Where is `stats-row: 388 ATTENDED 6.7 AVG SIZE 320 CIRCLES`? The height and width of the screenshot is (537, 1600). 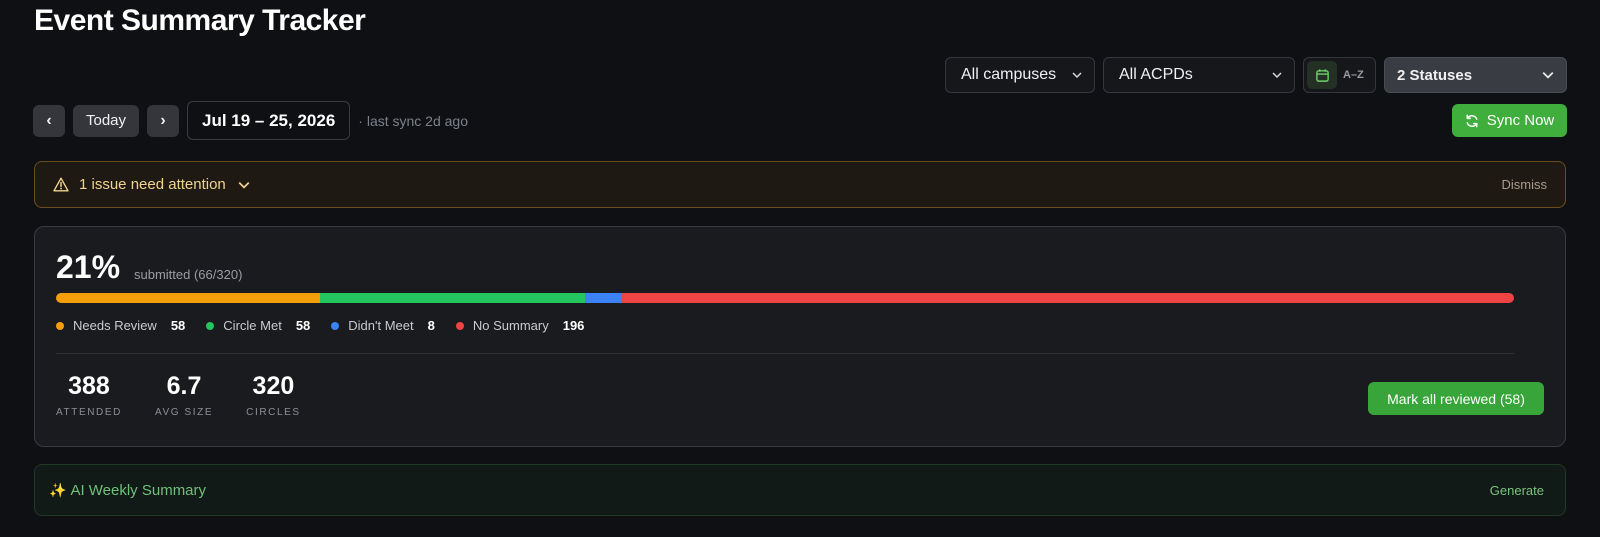
stats-row: 388 ATTENDED 6.7 AVG SIZE 320 CIRCLES is located at coordinates (195, 395).